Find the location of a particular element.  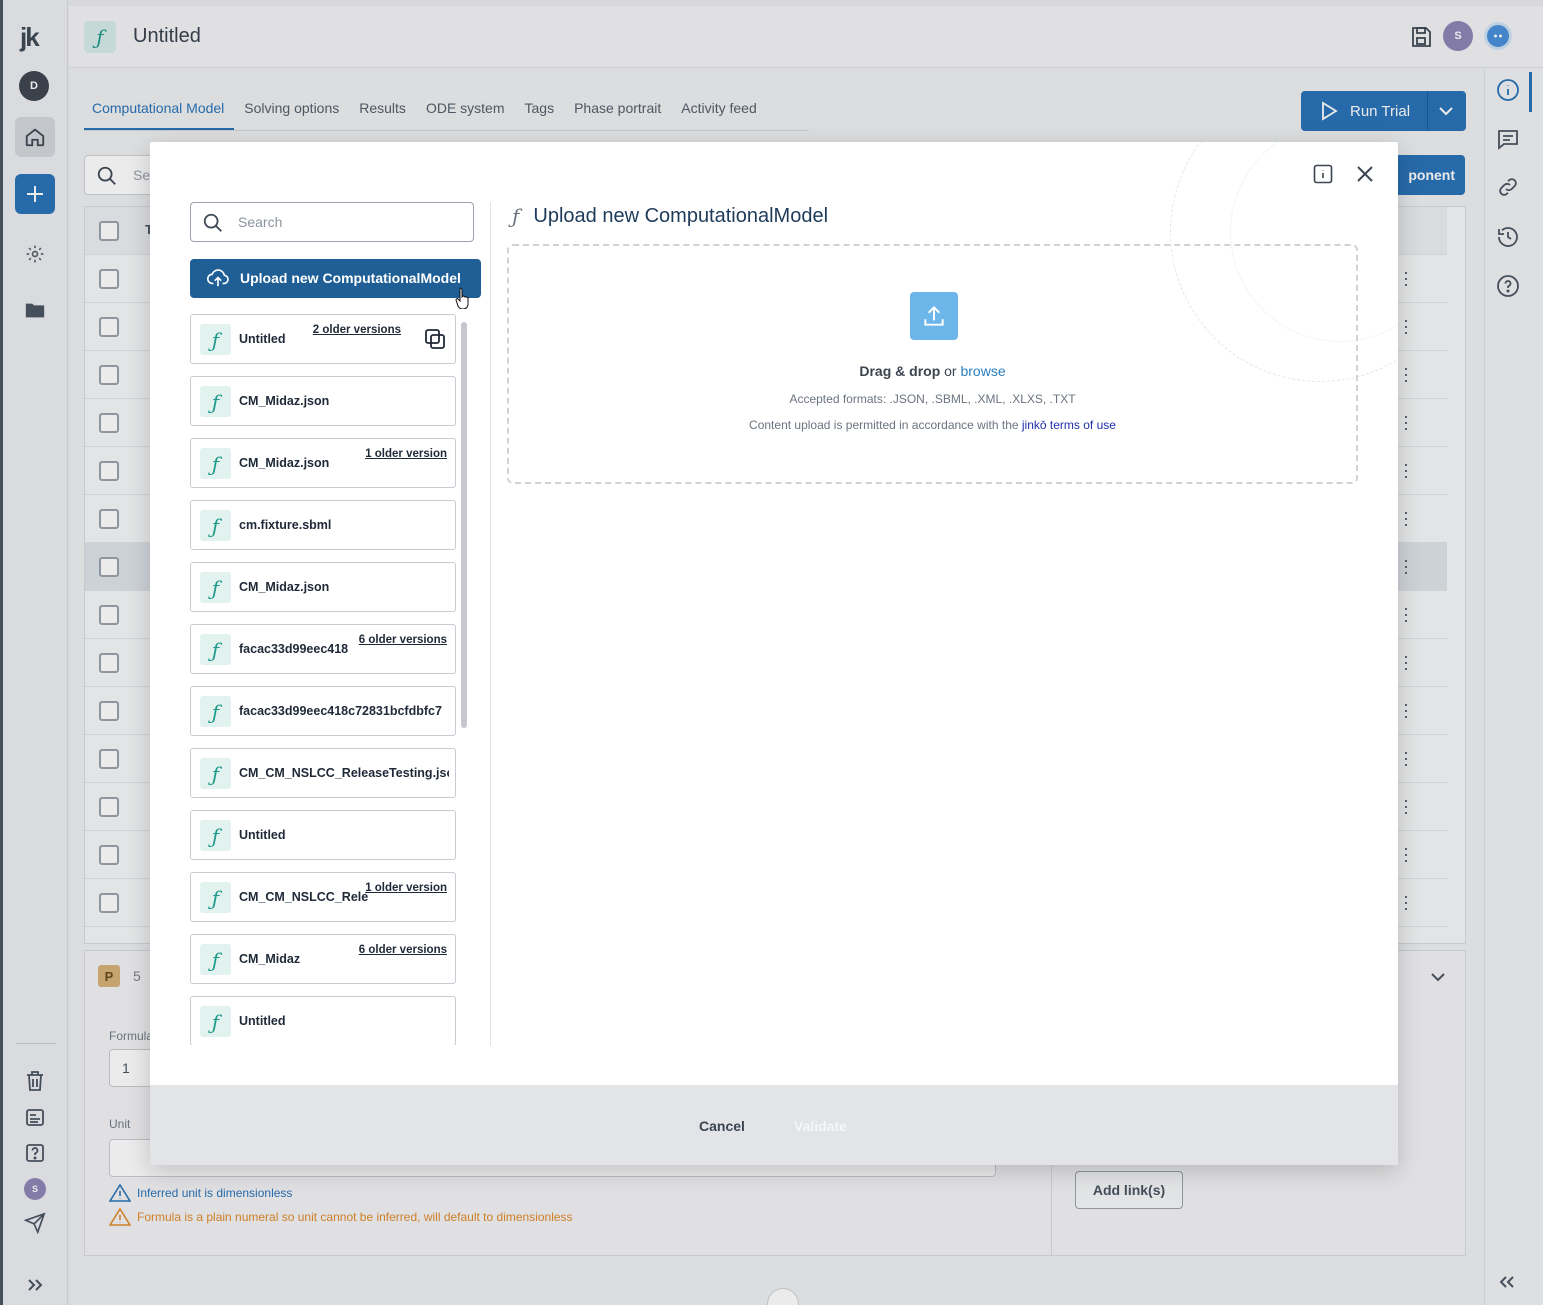

drag-drop-line: Drag & drop or browse is located at coordinates (932, 371).